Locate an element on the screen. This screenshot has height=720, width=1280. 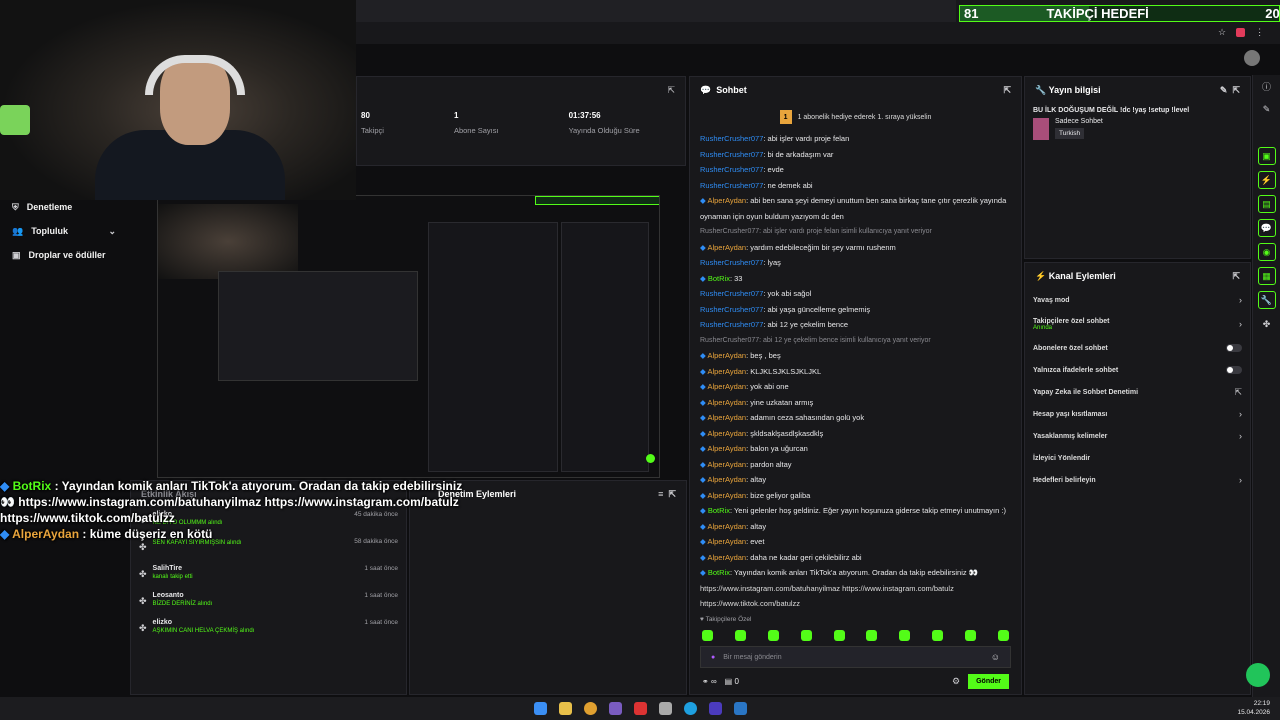
address-bar is located at coordinates (656, 11).